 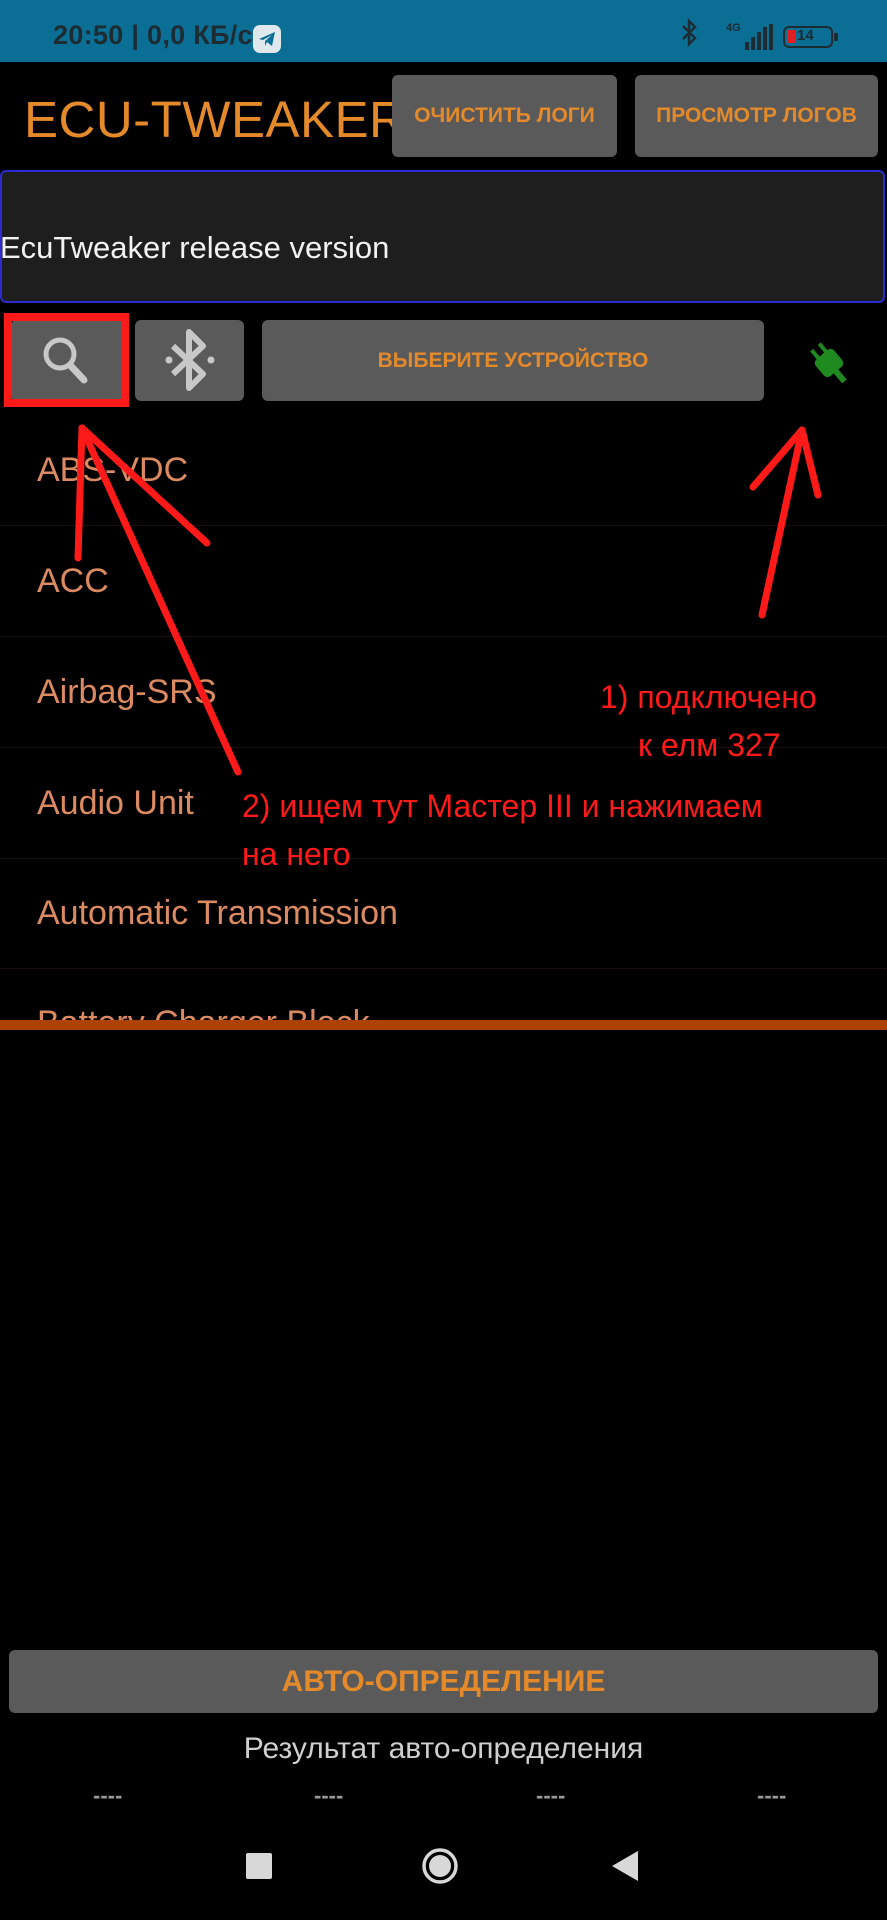 I want to click on plug-connected-icon, so click(x=829, y=363).